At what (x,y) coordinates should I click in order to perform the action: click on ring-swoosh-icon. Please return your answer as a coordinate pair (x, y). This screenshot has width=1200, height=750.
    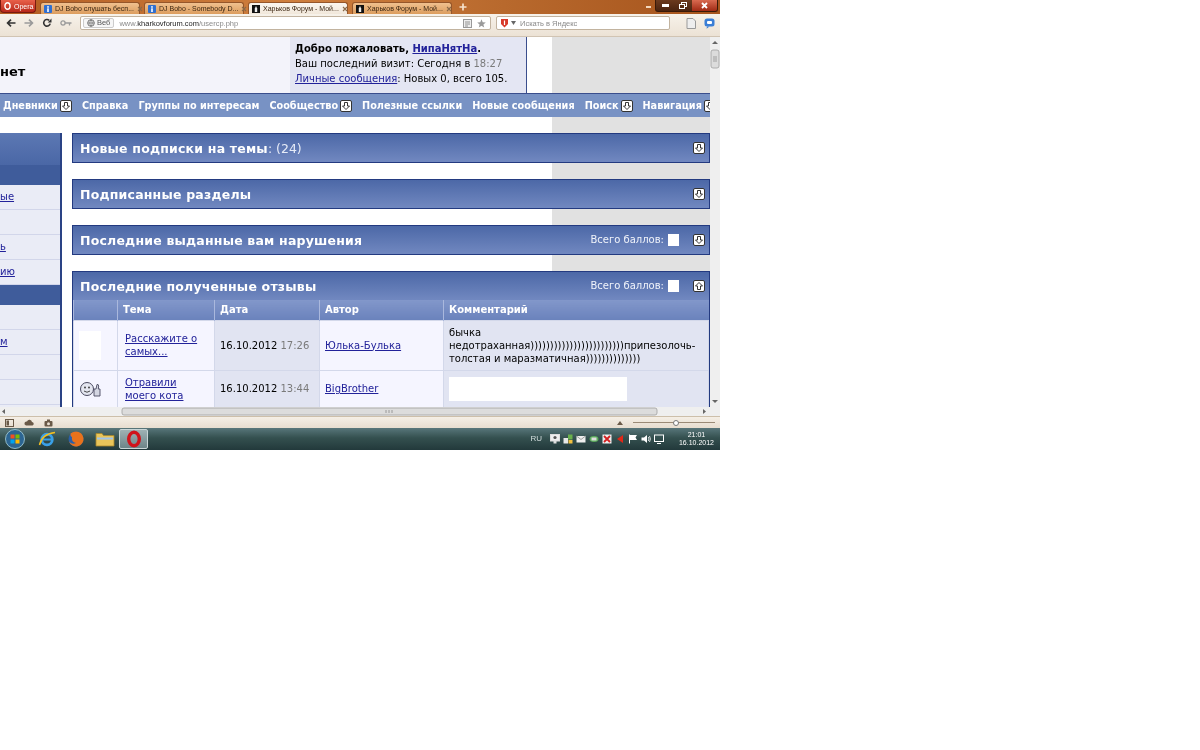
    Looking at the image, I should click on (46, 439).